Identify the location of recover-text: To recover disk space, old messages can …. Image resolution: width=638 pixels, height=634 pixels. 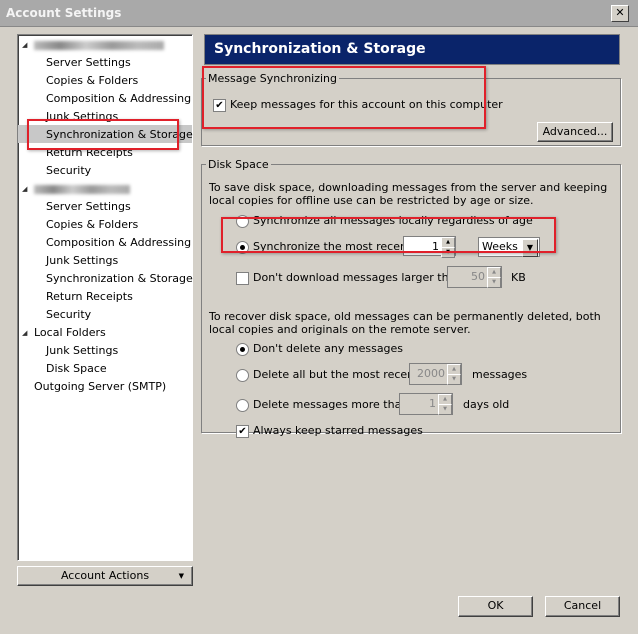
(405, 323).